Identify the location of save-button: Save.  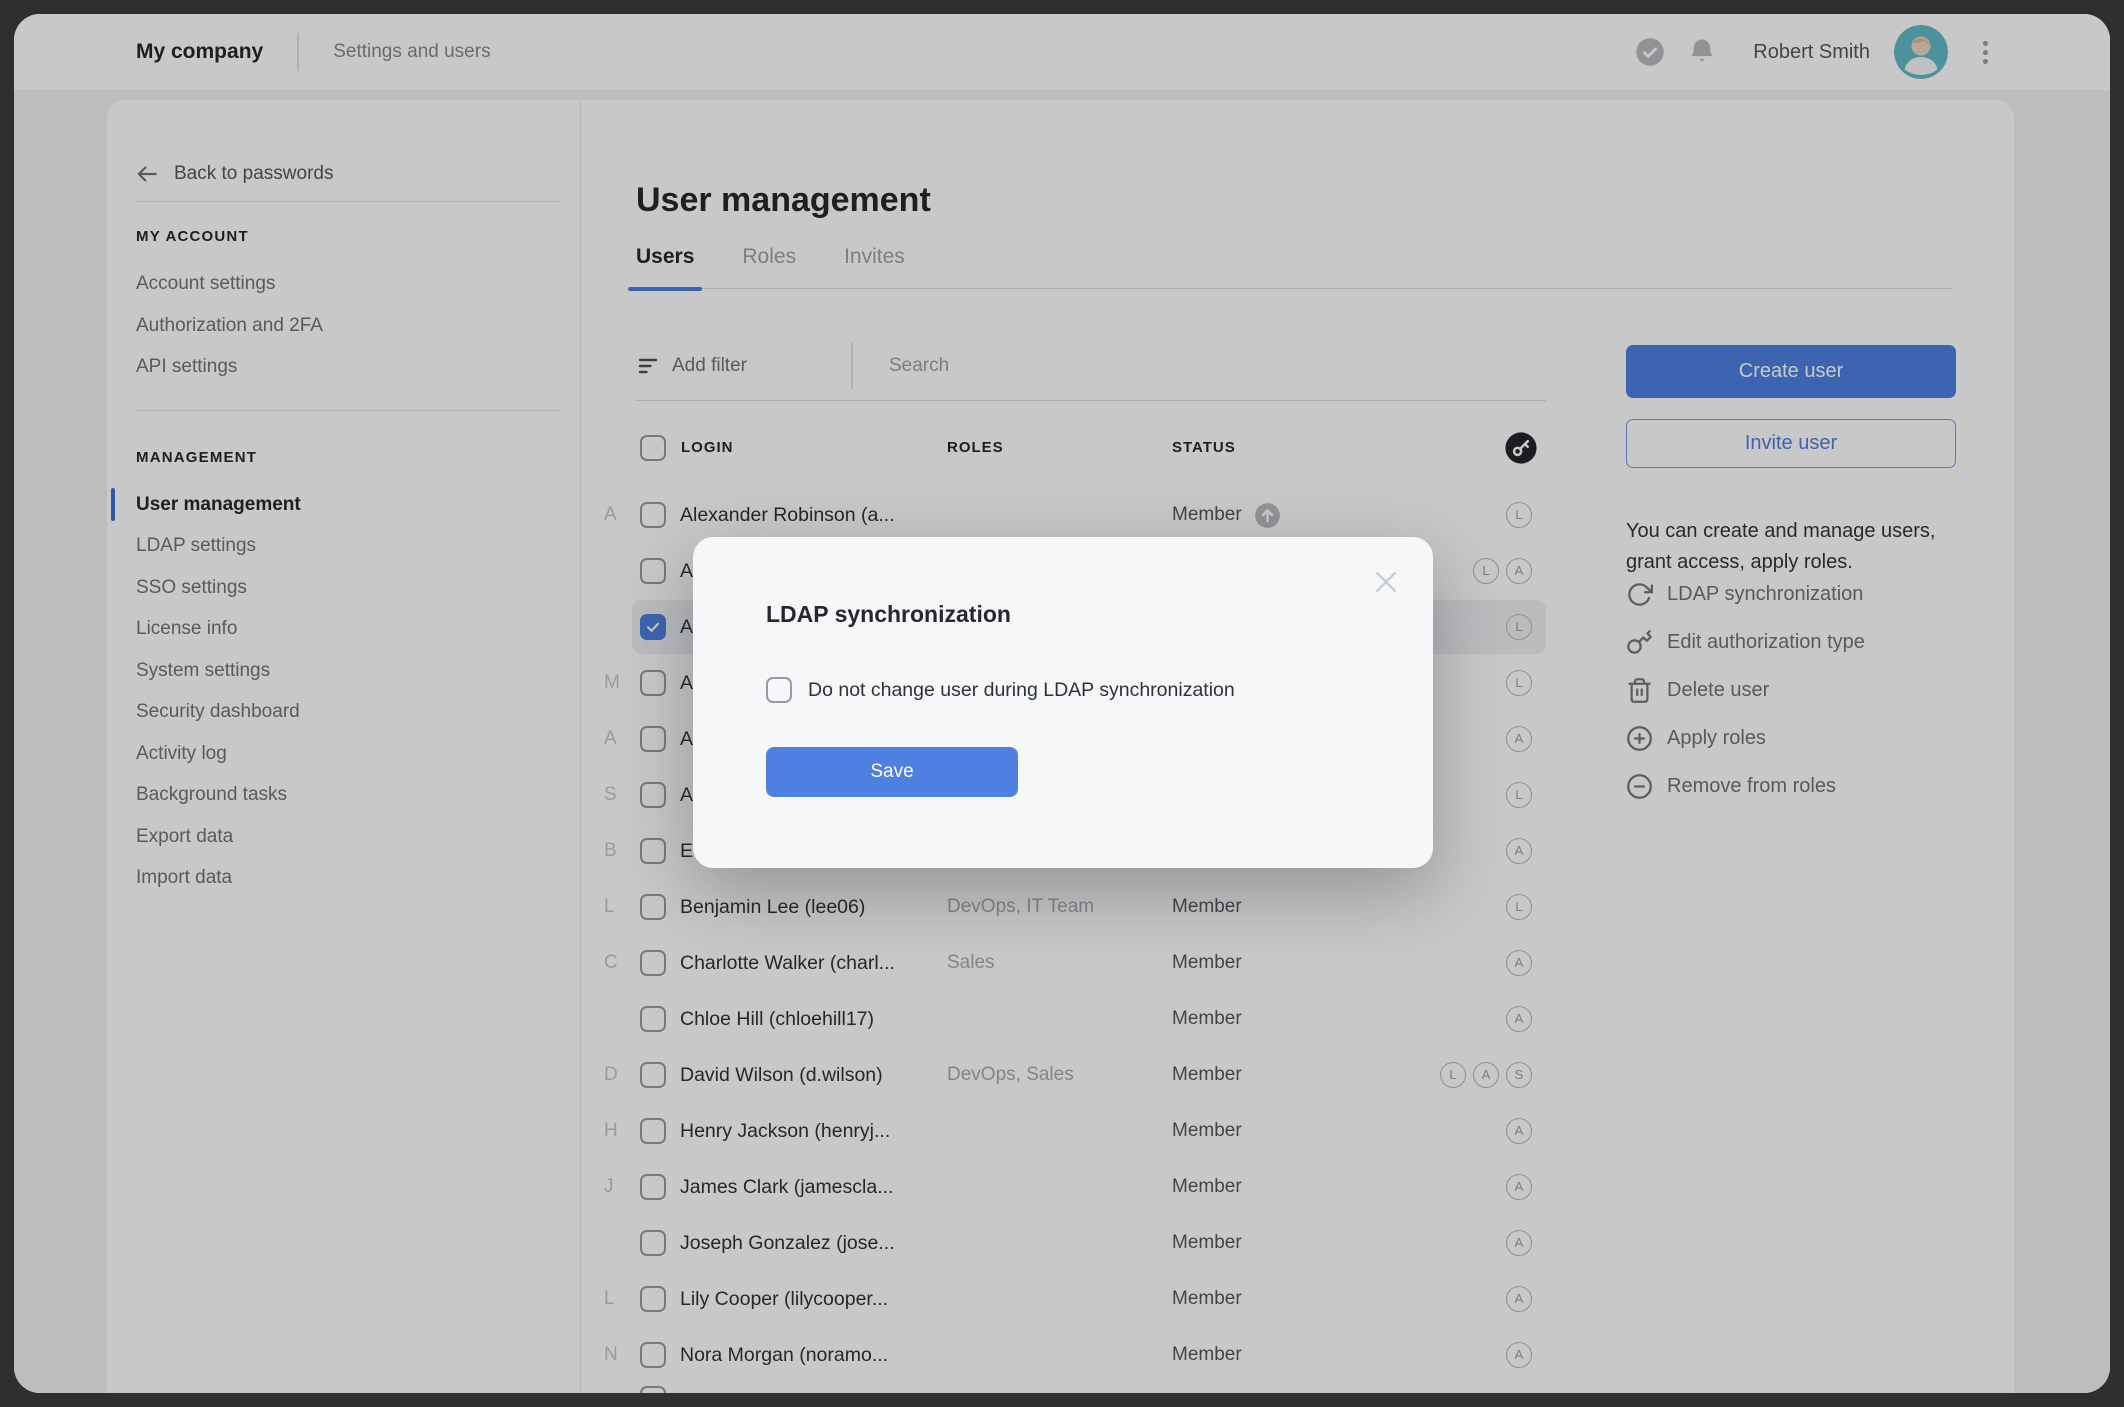
(892, 772).